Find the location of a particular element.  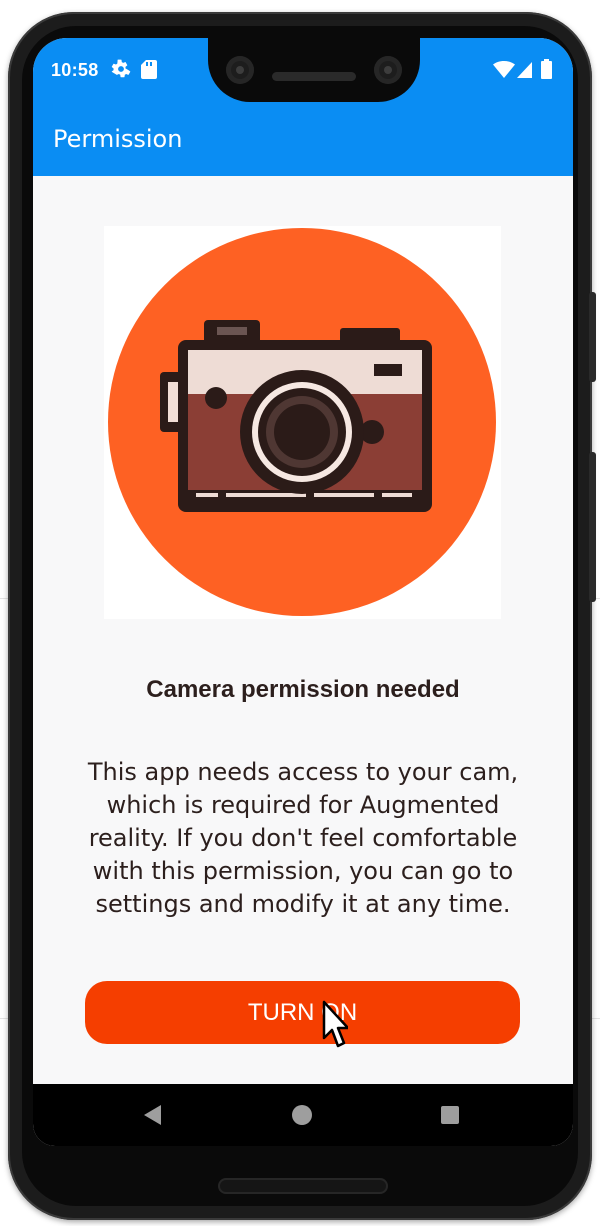

page-title: Permission is located at coordinates (118, 139).